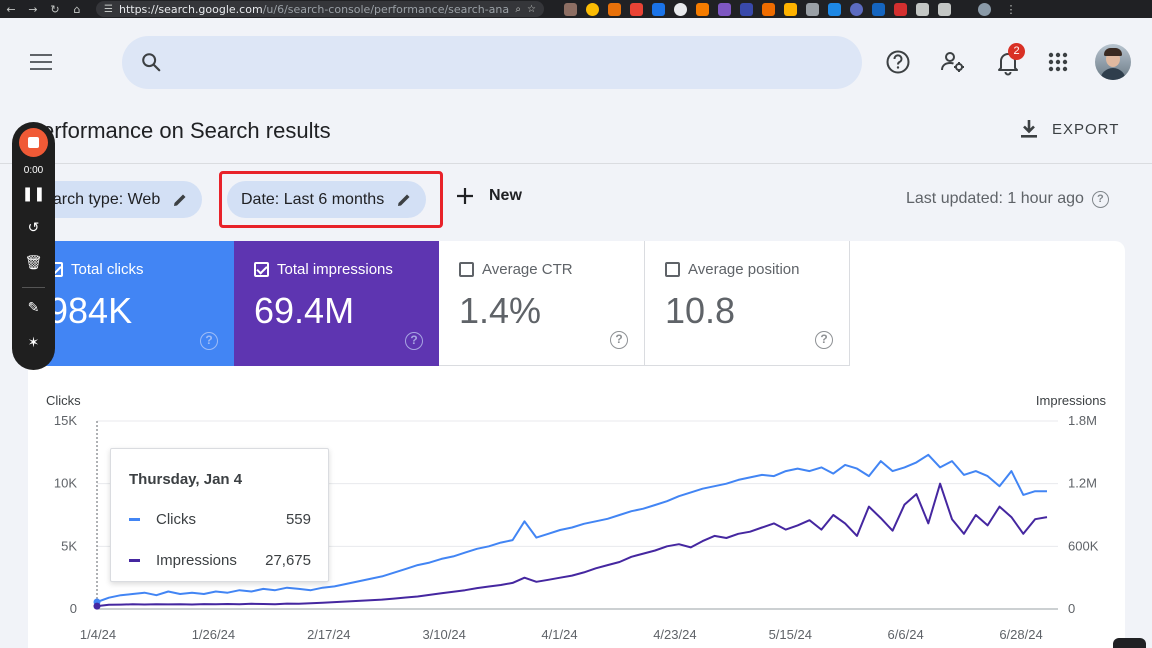  What do you see at coordinates (531, 9) in the screenshot?
I see `bookmark-star-icon: ☆` at bounding box center [531, 9].